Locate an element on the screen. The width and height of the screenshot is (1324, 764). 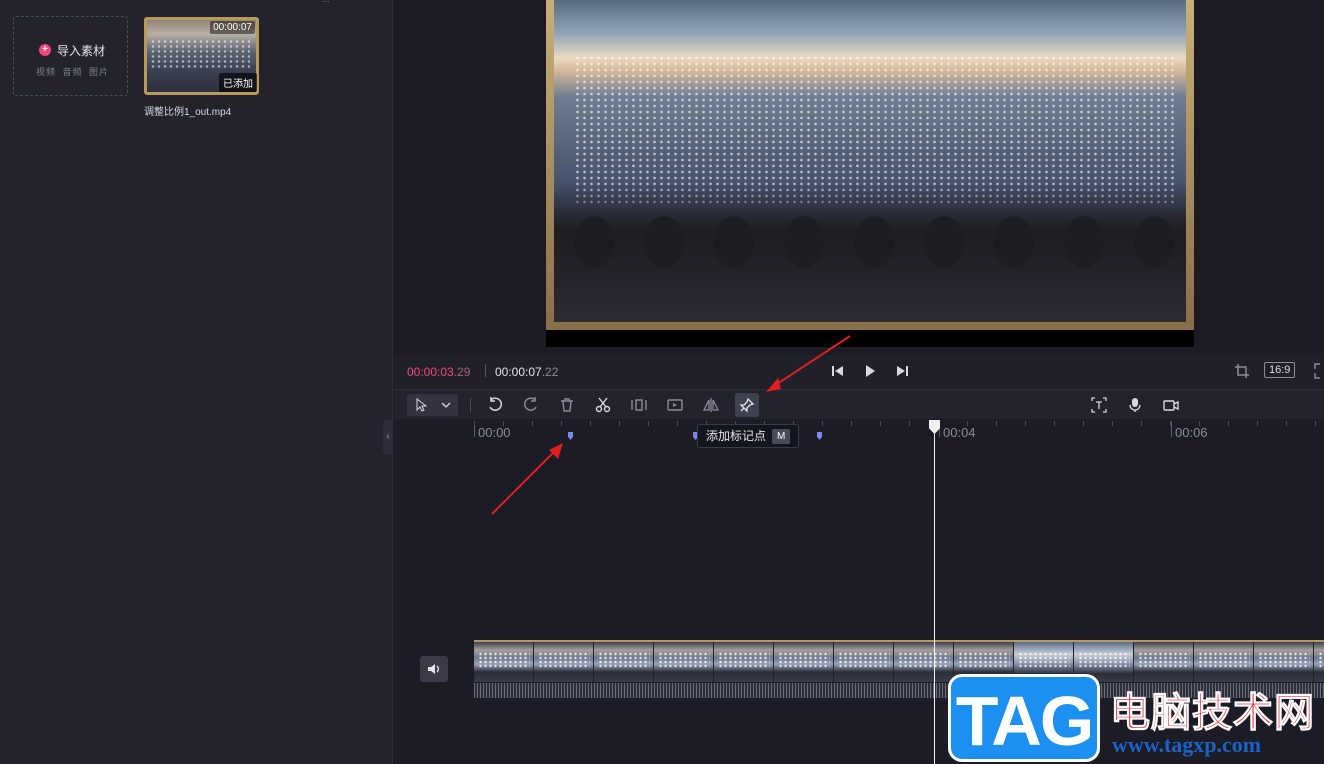
fullscreen-icon is located at coordinates (1319, 371).